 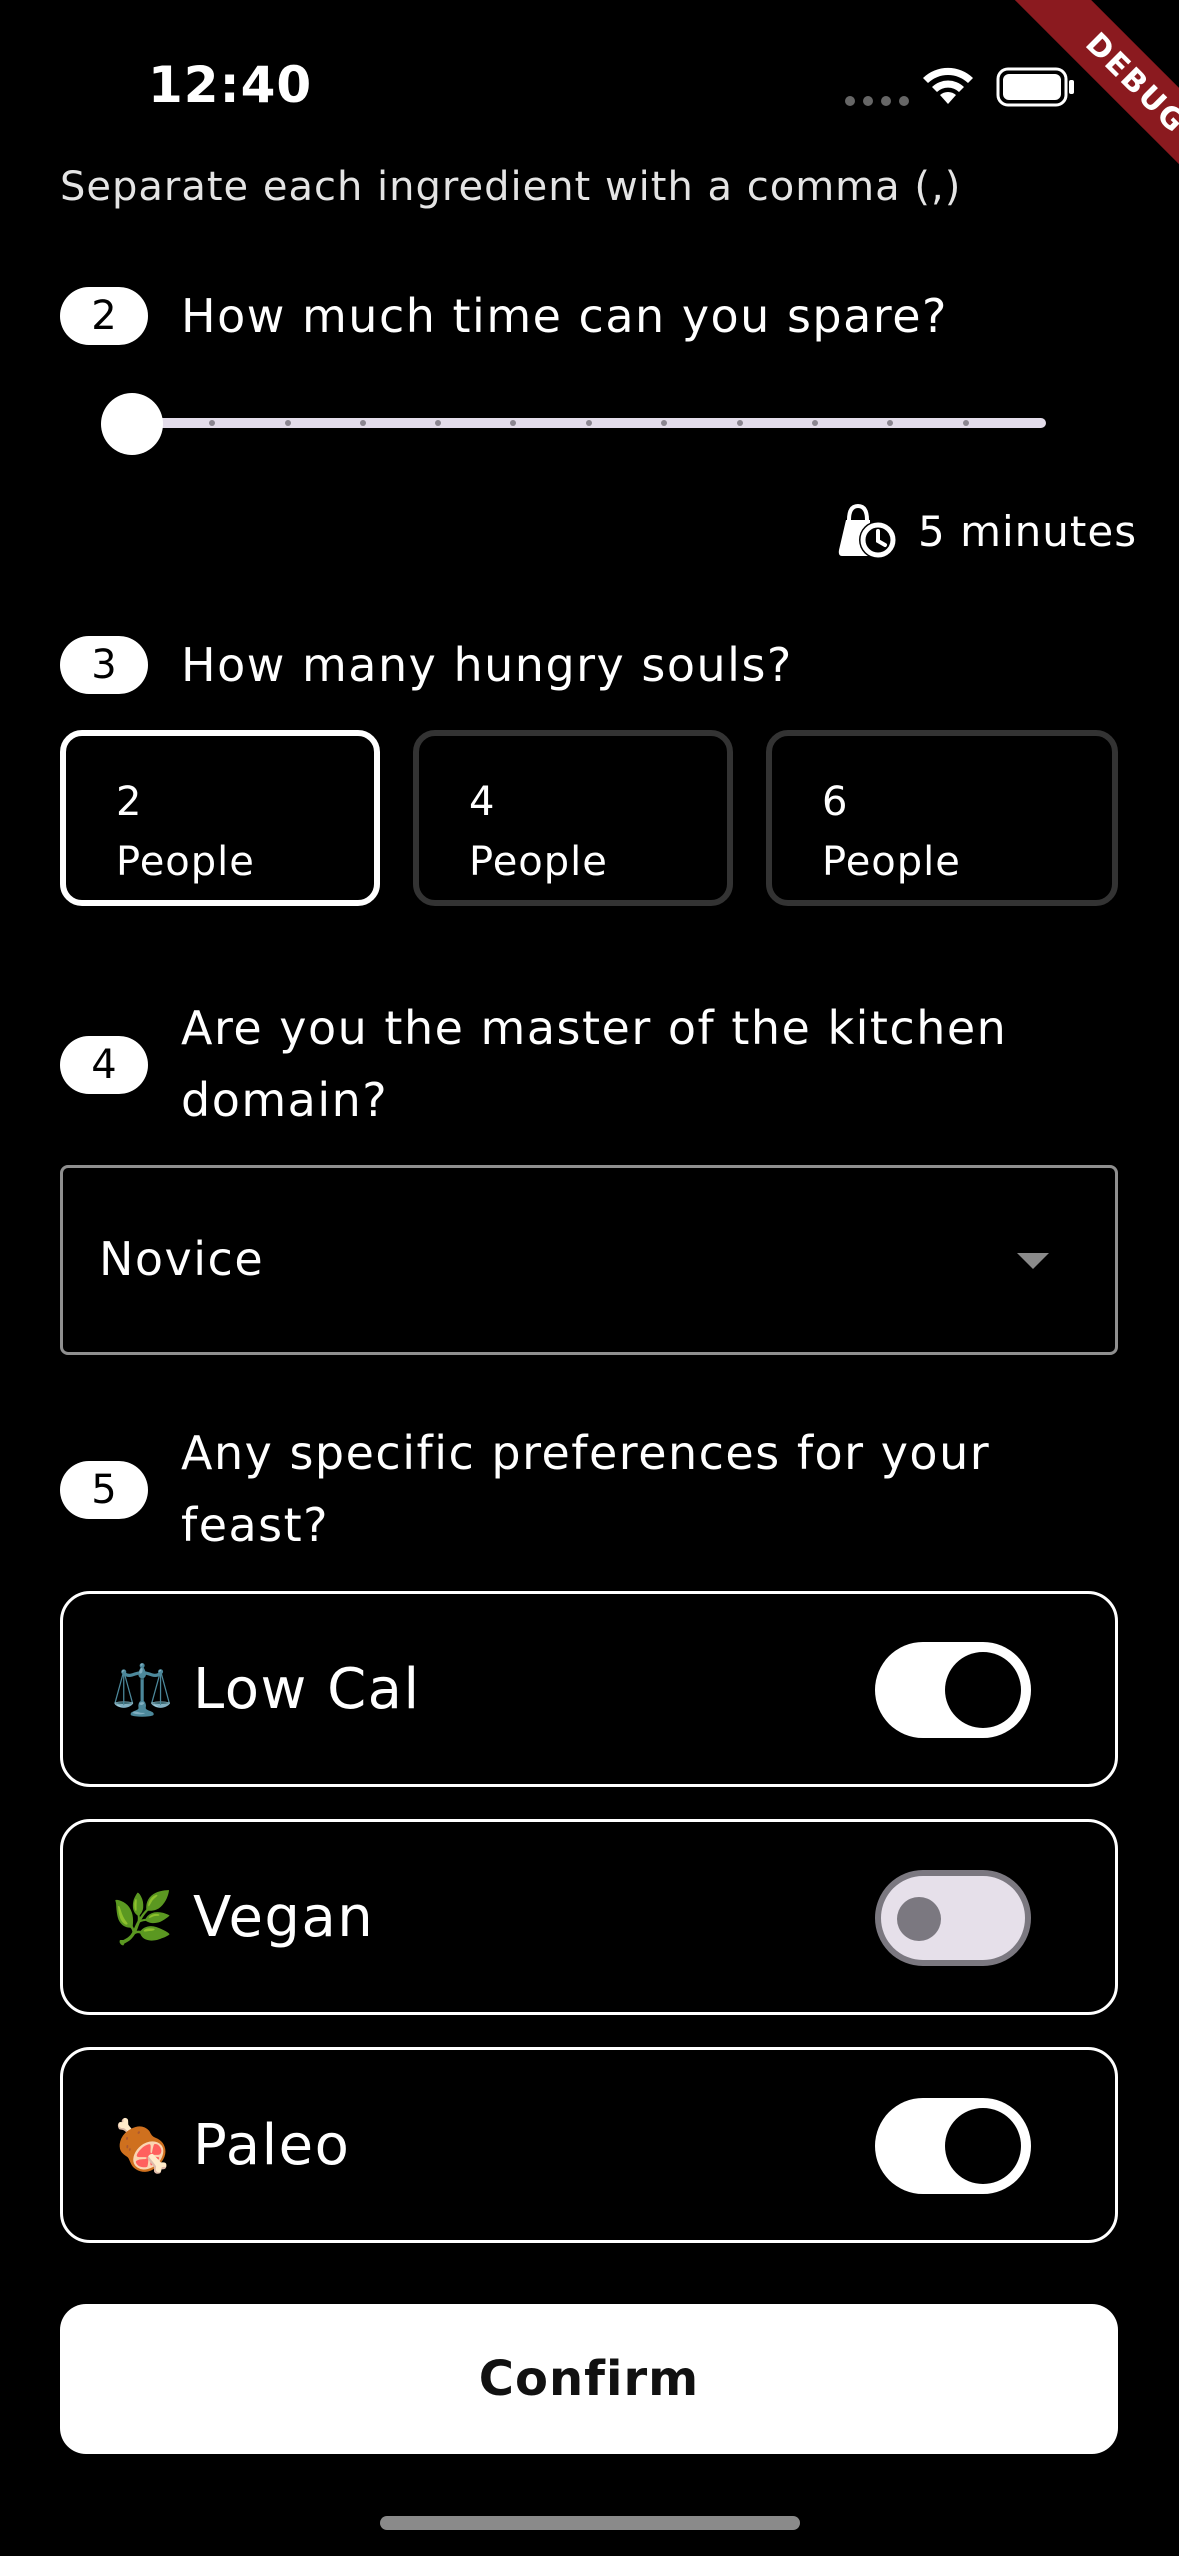 I want to click on pref-label: Paleo, so click(x=272, y=2145).